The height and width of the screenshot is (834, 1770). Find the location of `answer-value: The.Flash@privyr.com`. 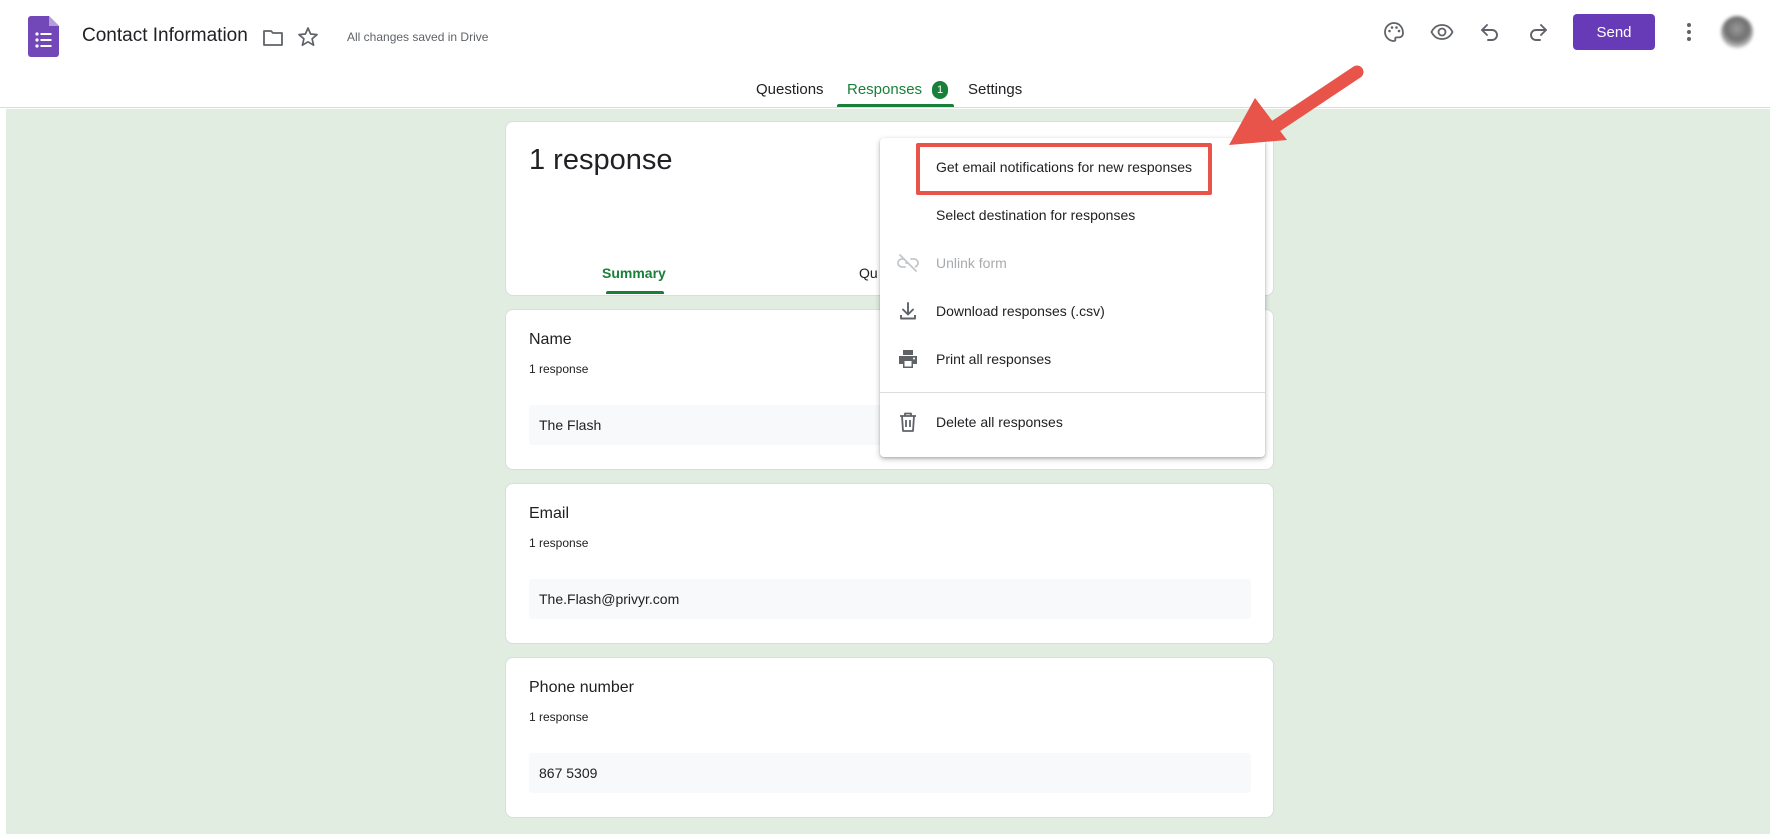

answer-value: The.Flash@privyr.com is located at coordinates (890, 599).